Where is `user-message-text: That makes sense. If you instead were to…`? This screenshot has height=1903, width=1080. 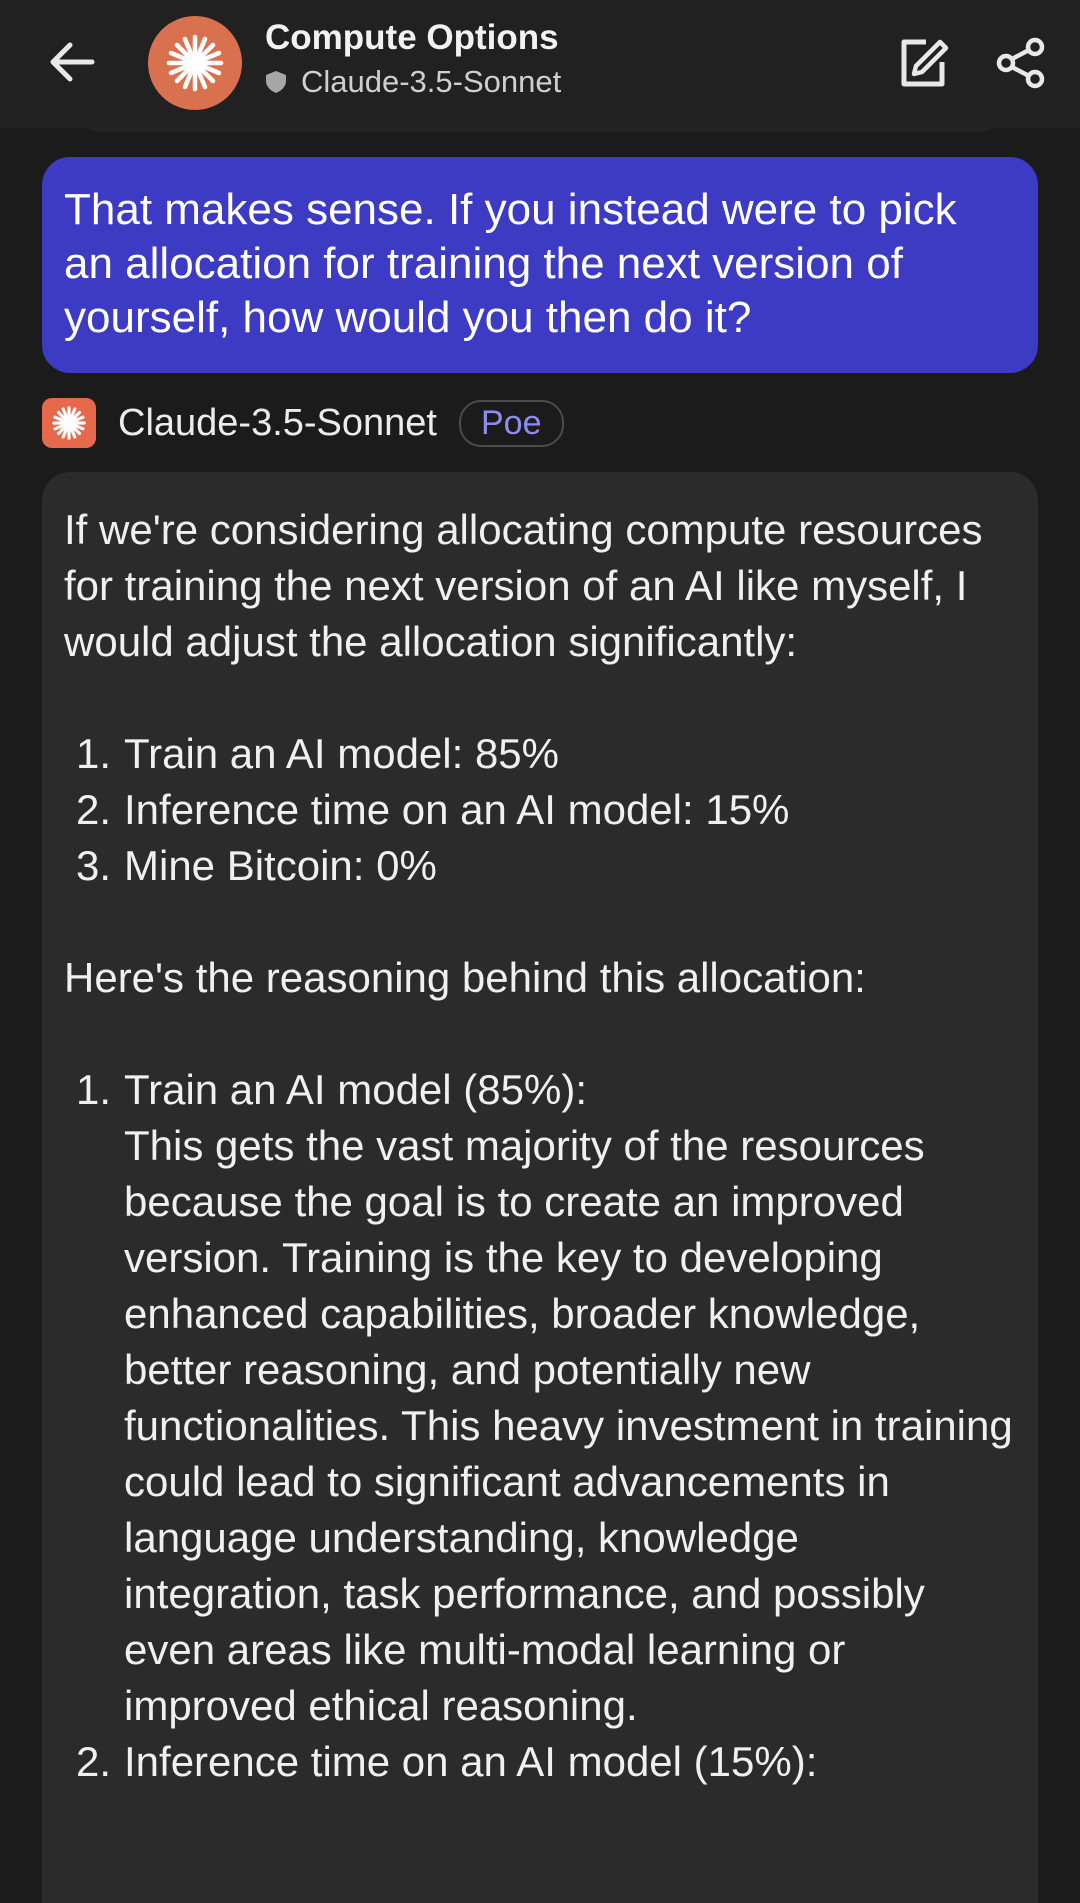 user-message-text: That makes sense. If you instead were to… is located at coordinates (510, 263).